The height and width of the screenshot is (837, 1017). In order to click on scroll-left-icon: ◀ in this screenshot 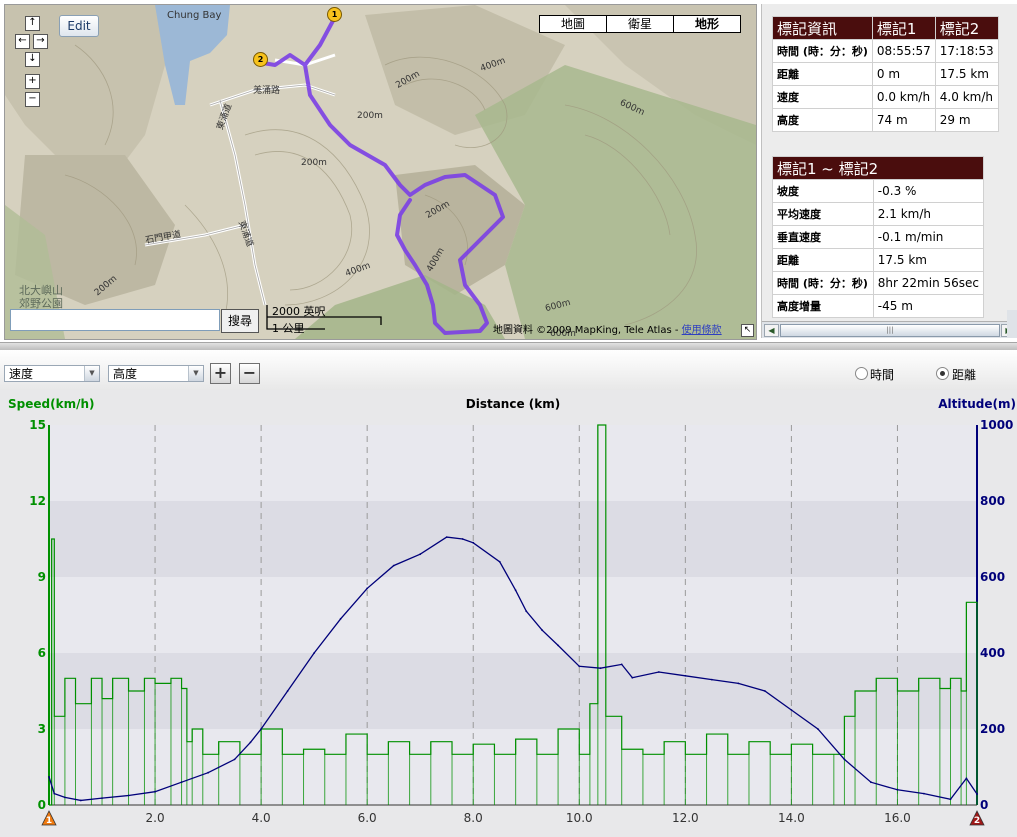, I will do `click(771, 330)`.